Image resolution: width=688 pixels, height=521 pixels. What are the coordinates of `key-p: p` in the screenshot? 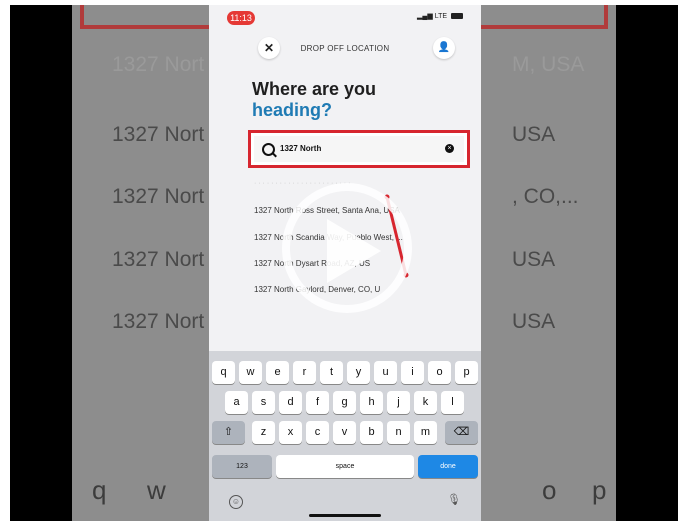 It's located at (466, 372).